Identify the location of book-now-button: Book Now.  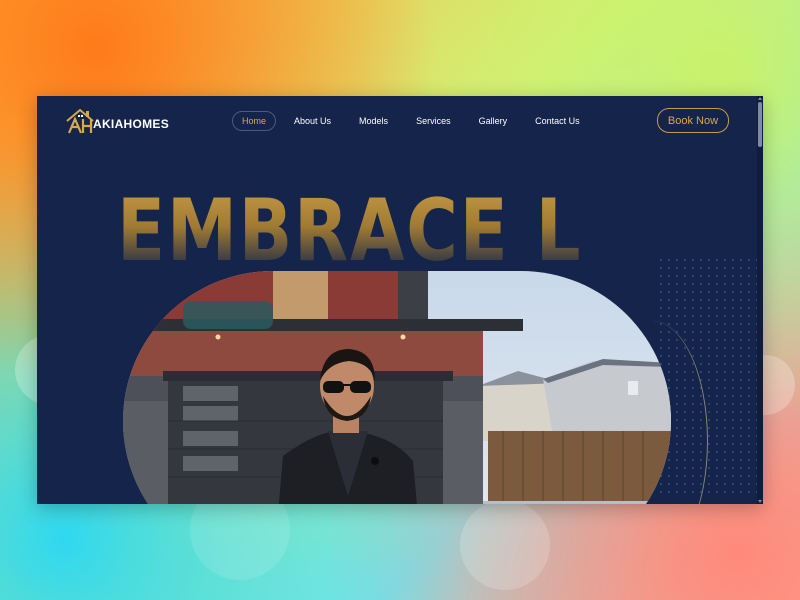
(693, 120).